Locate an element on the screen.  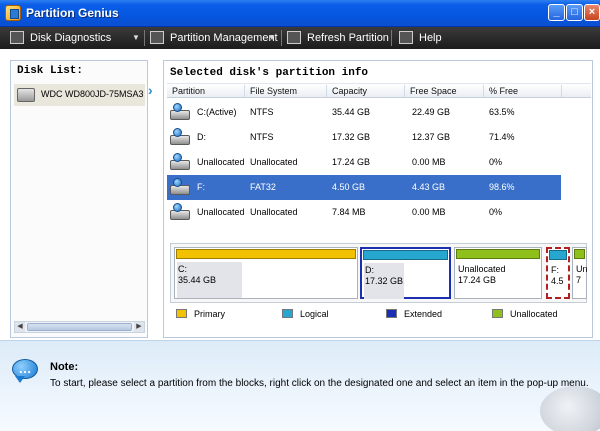
title-bar: Partition Genius _ □ × is located at coordinates (300, 13).